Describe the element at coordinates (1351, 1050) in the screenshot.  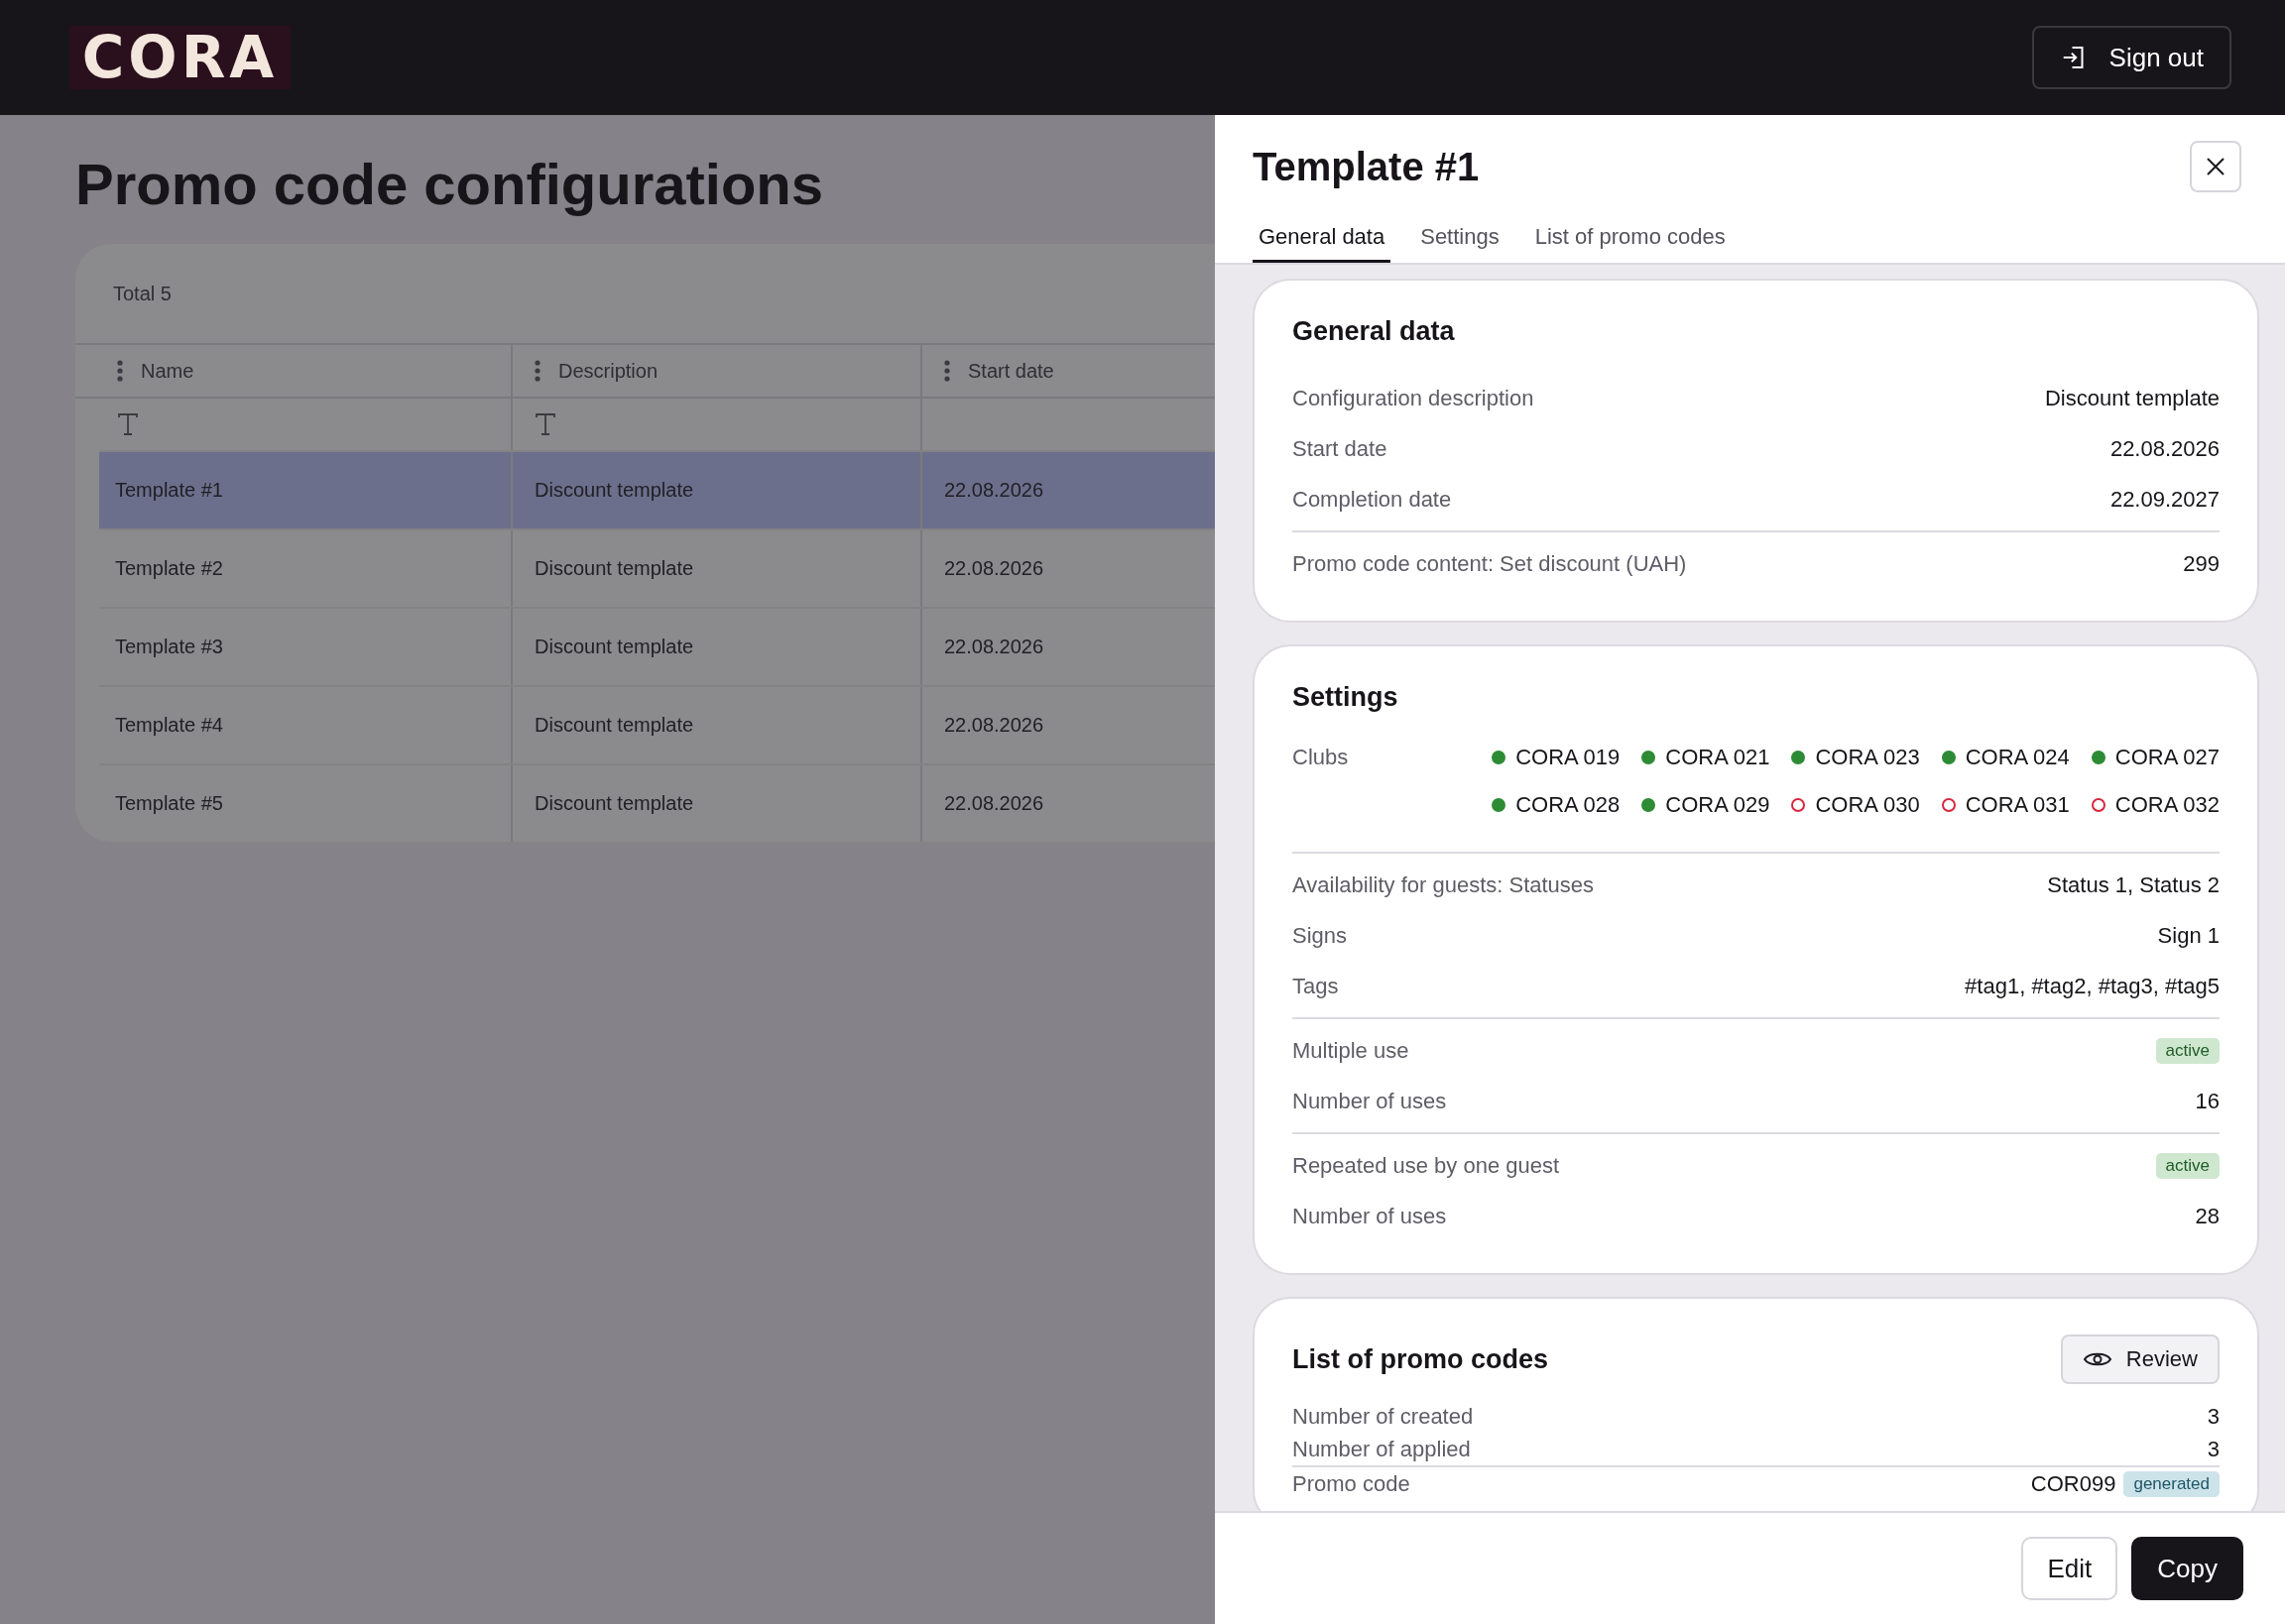
I see `field-label: Multiple use` at that location.